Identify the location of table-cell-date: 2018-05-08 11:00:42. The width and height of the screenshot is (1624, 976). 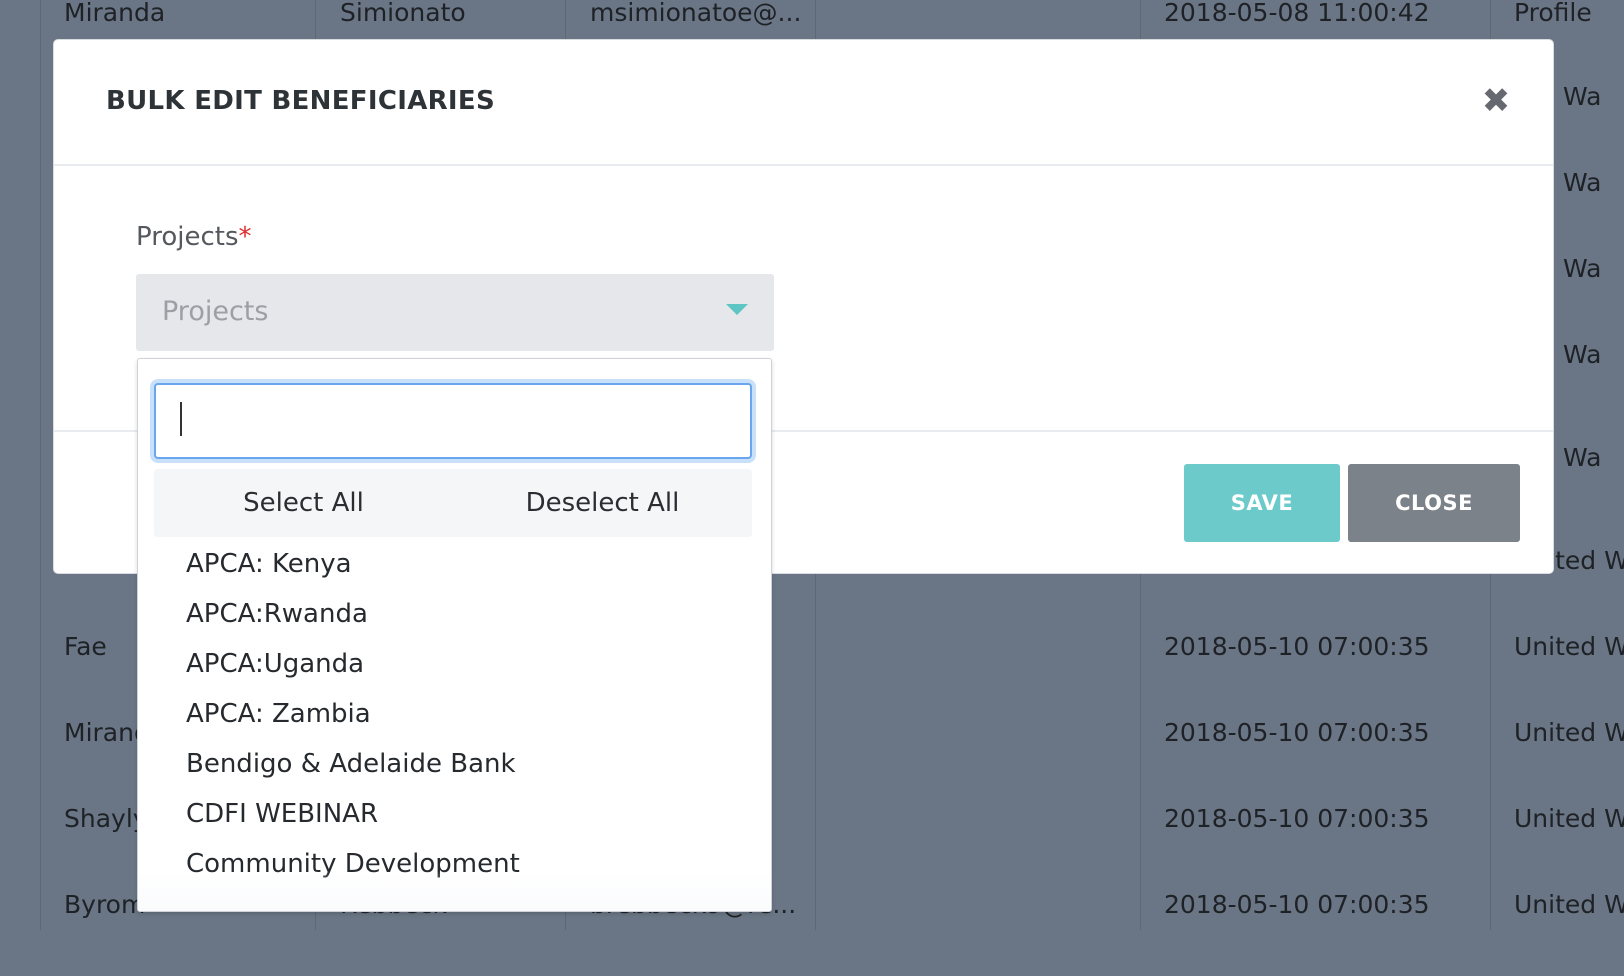
(1297, 13).